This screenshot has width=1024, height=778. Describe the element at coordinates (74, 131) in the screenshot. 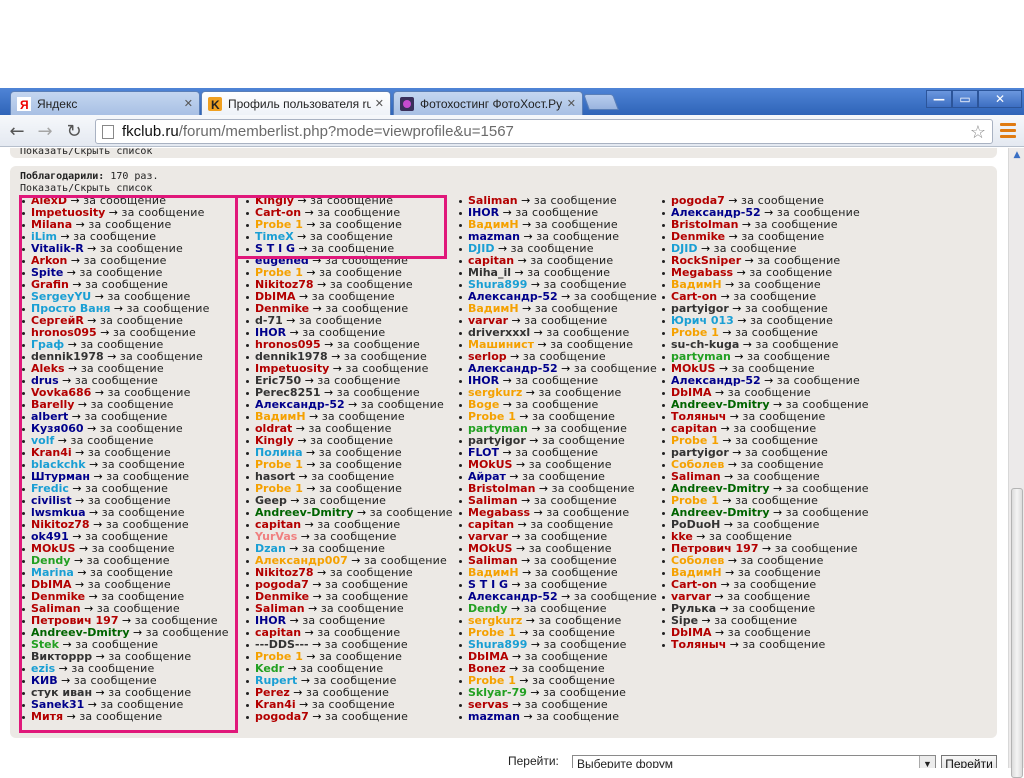

I see `reload-icon: ↻` at that location.